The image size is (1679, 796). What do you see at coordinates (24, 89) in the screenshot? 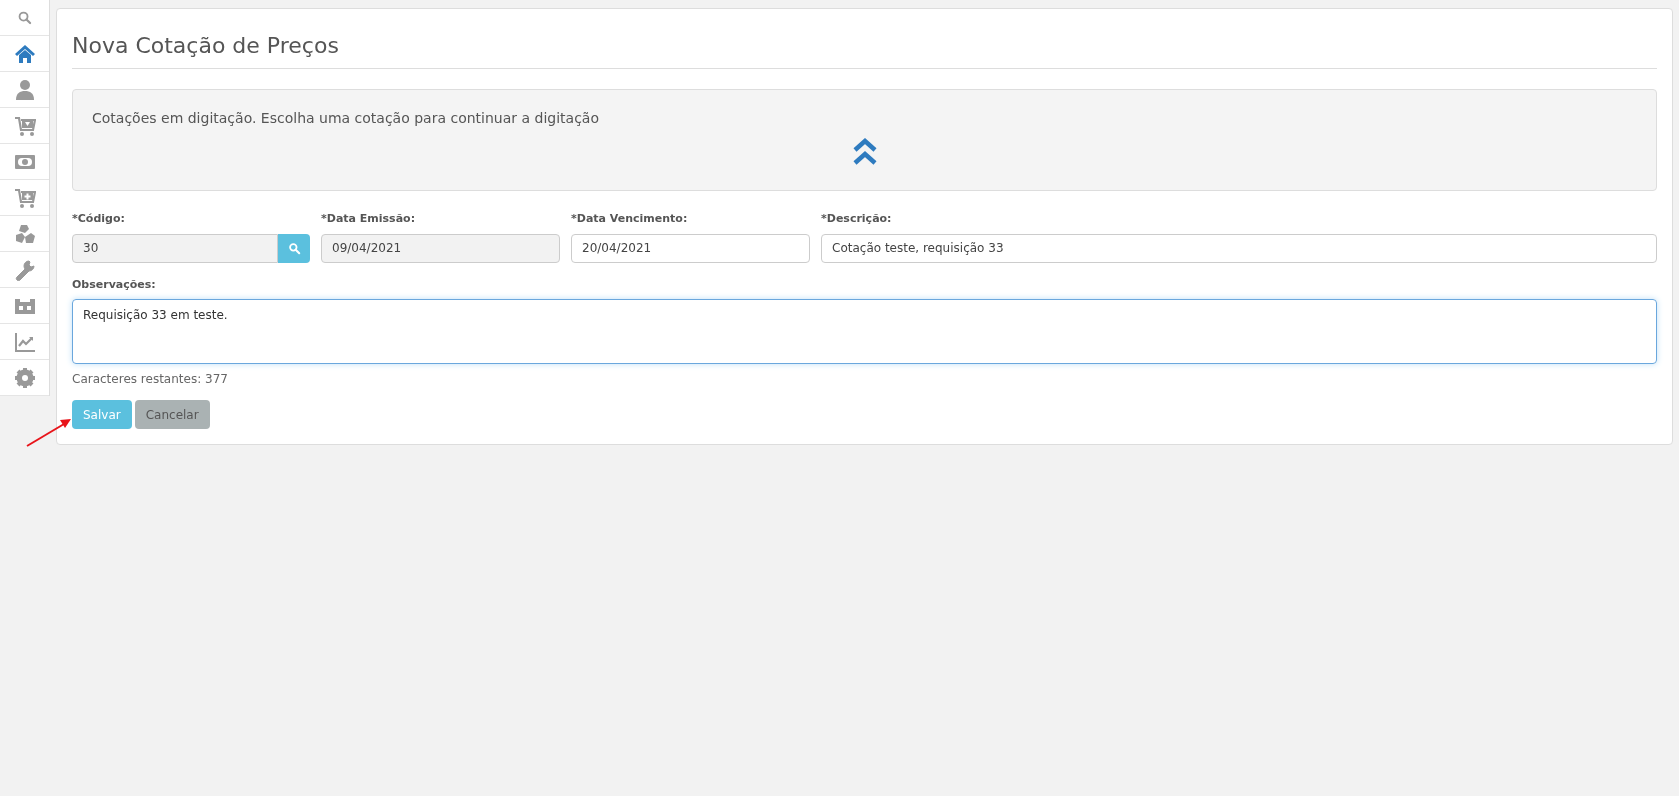
I see `user-icon` at bounding box center [24, 89].